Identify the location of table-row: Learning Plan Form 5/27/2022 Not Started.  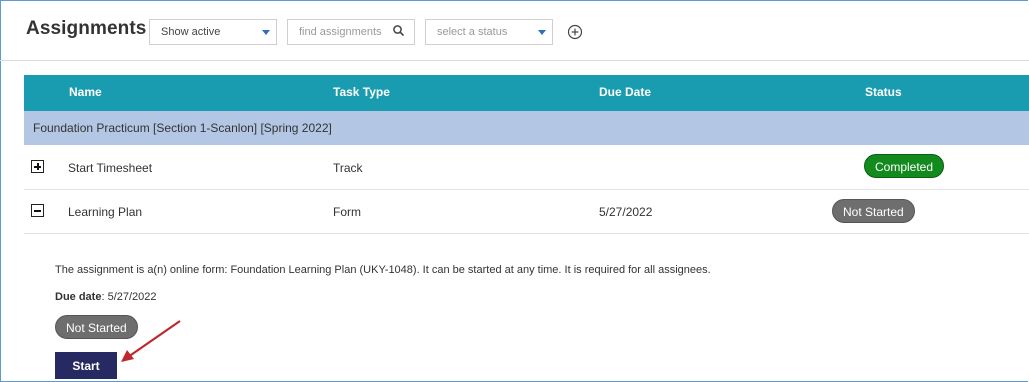
(526, 211).